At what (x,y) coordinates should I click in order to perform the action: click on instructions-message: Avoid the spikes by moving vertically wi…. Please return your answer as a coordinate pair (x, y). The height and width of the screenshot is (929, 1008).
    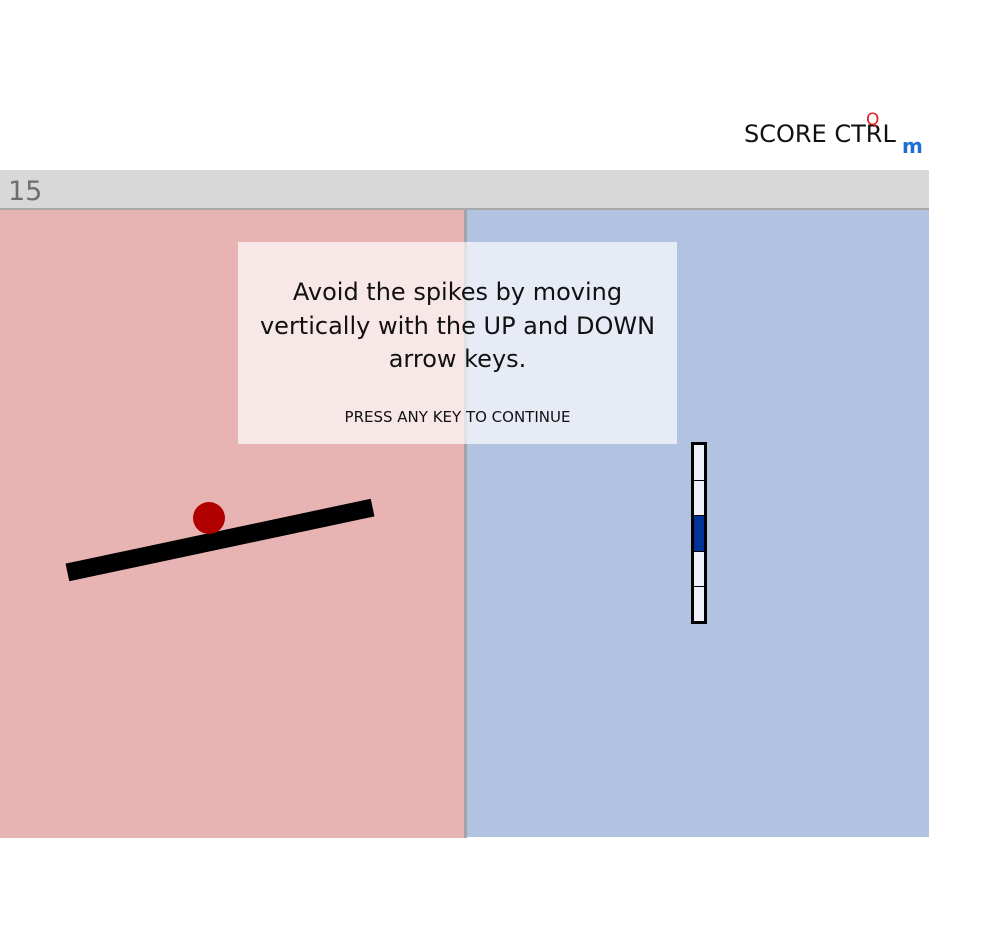
    Looking at the image, I should click on (457, 325).